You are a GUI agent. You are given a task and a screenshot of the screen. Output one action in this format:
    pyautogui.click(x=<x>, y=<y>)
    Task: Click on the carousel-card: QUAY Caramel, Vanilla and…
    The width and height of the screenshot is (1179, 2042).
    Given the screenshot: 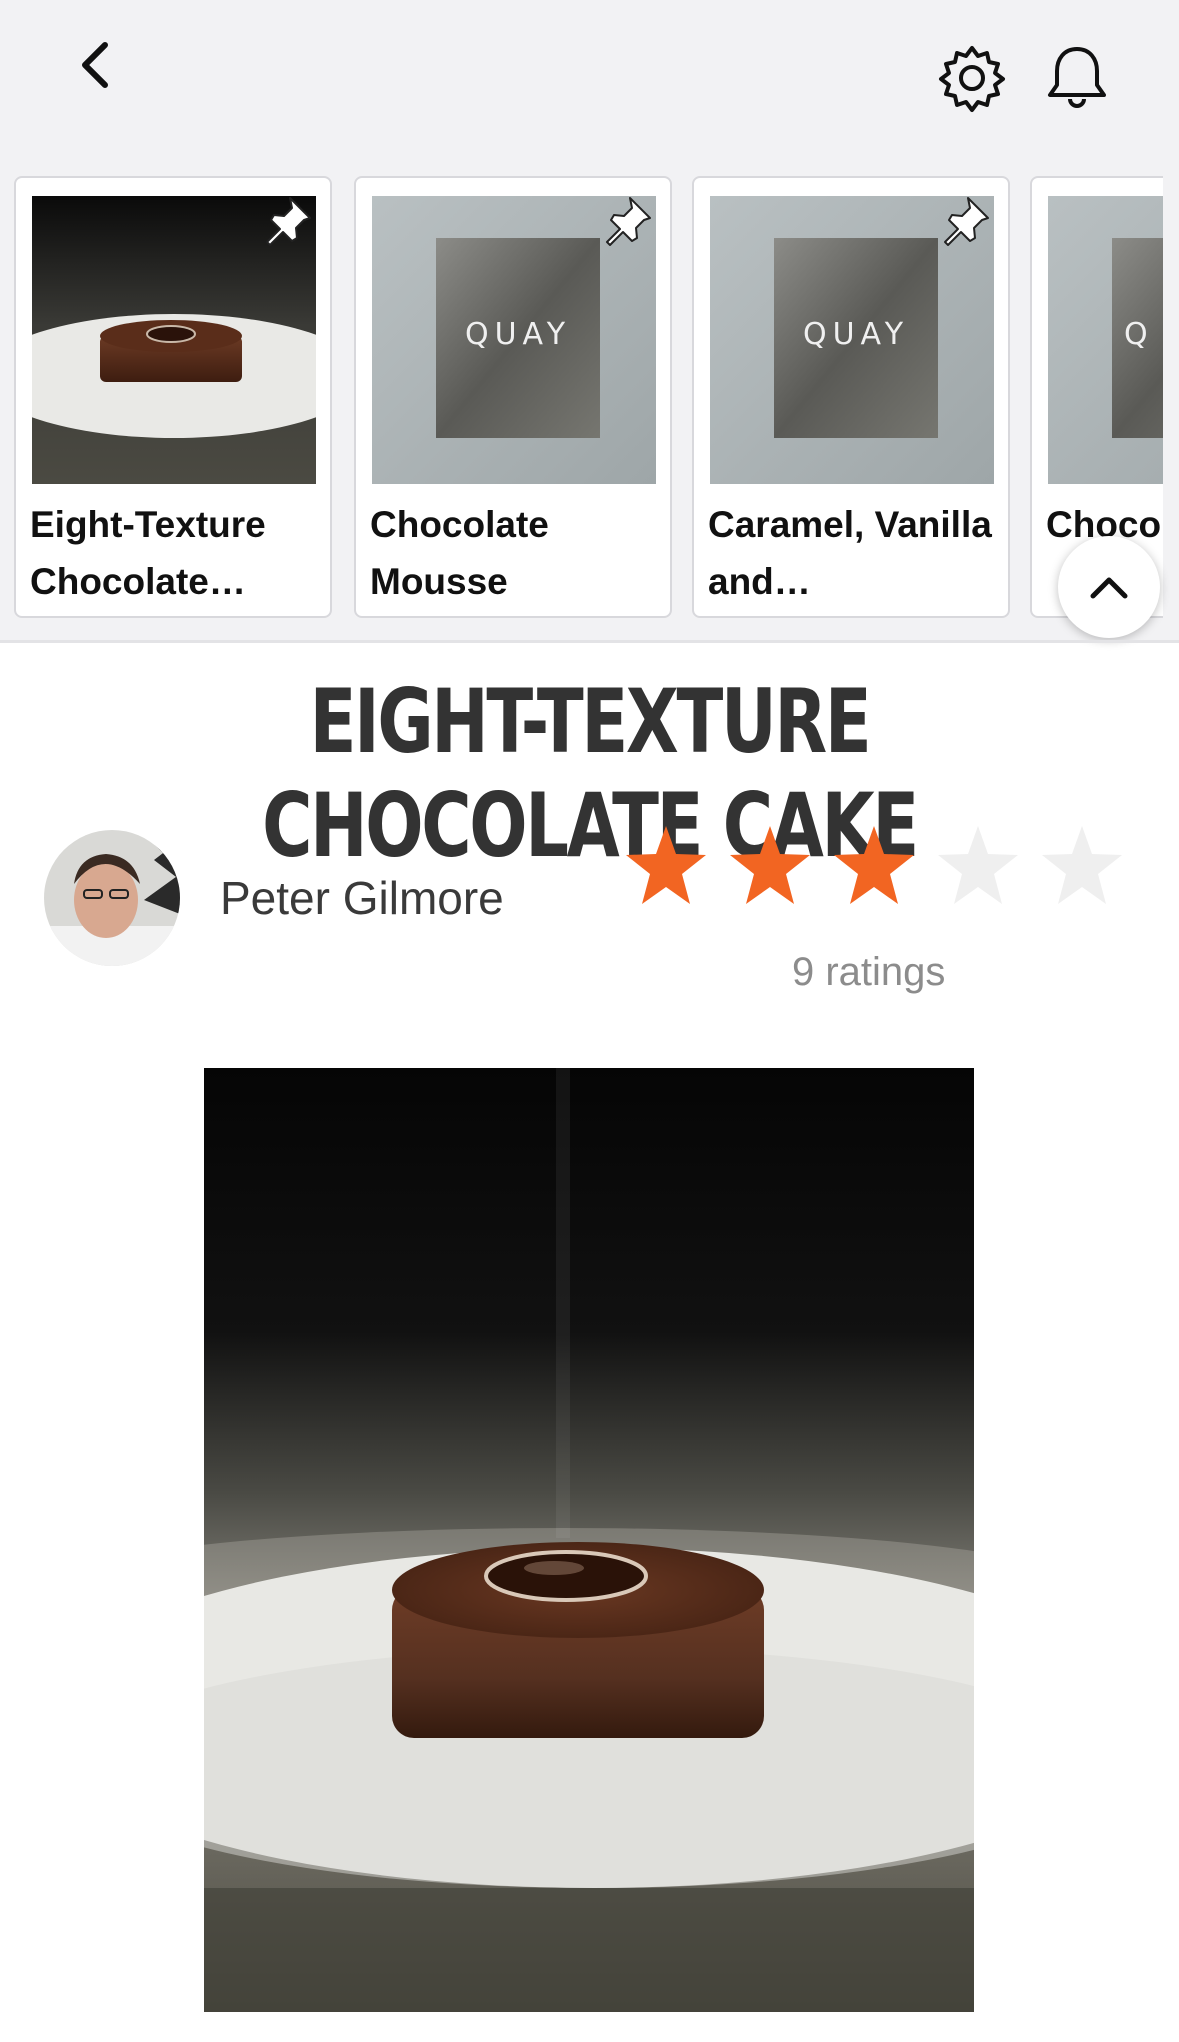 What is the action you would take?
    pyautogui.click(x=851, y=397)
    